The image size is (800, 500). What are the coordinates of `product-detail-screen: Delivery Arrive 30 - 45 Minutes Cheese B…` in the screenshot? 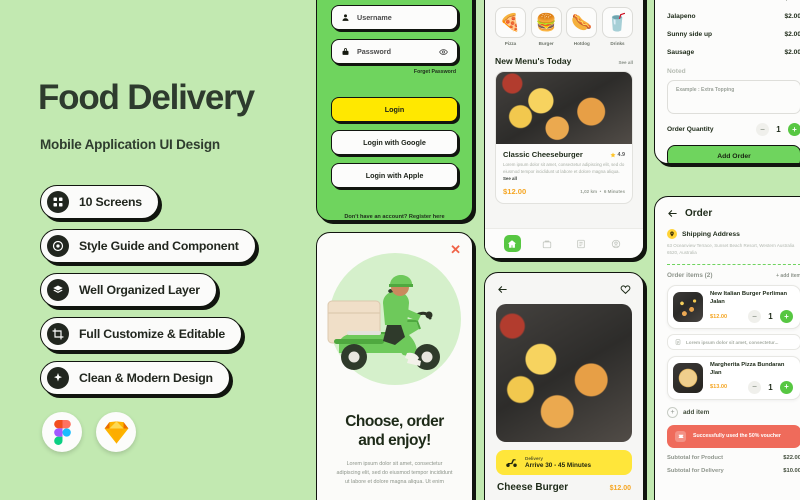 It's located at (564, 386).